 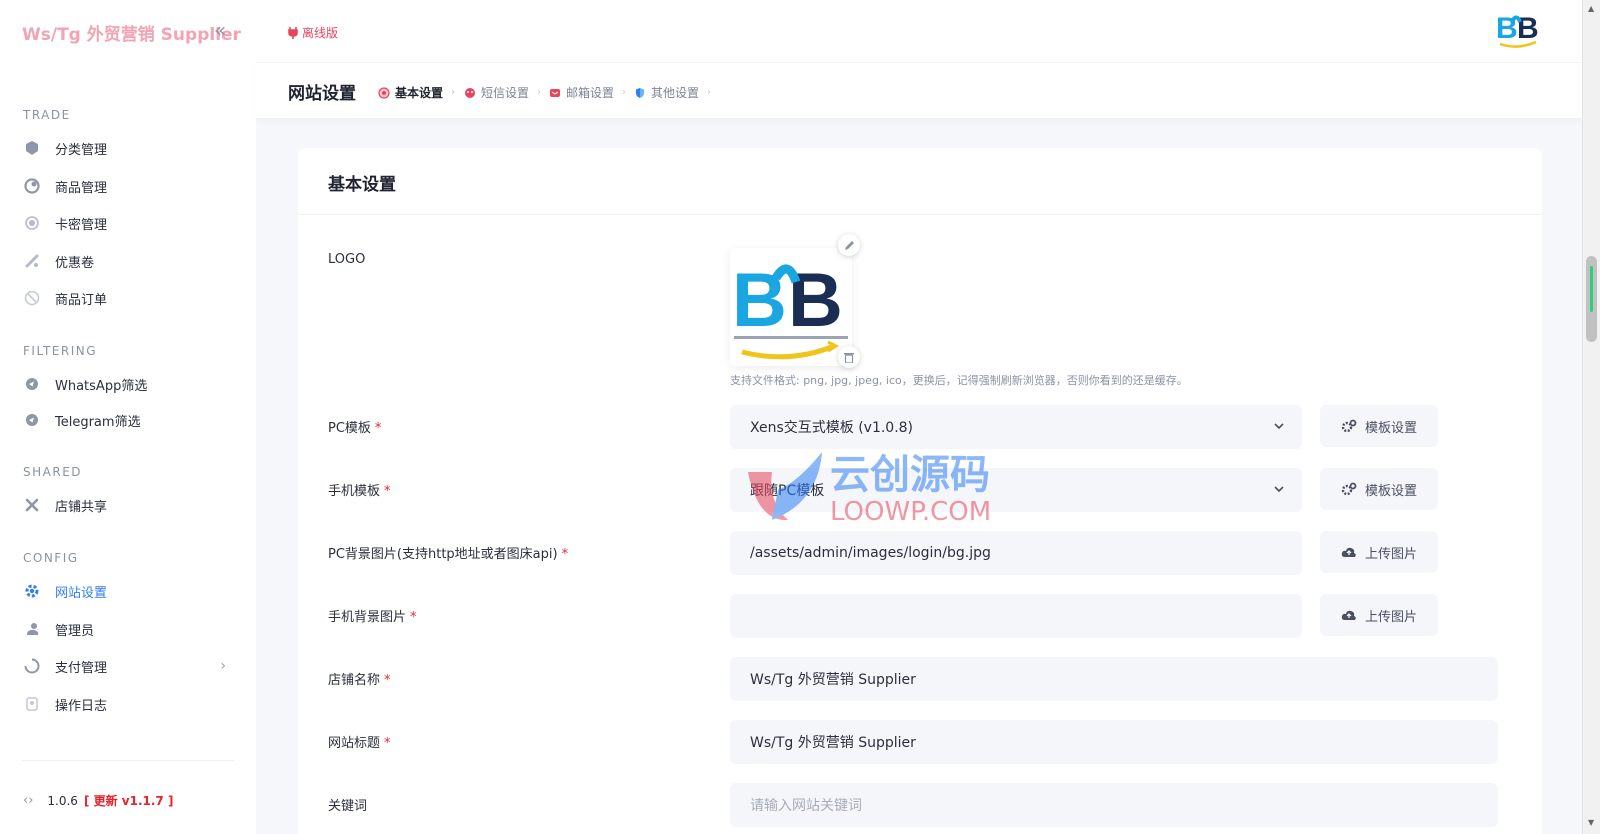 I want to click on gear-icon, so click(x=32, y=591).